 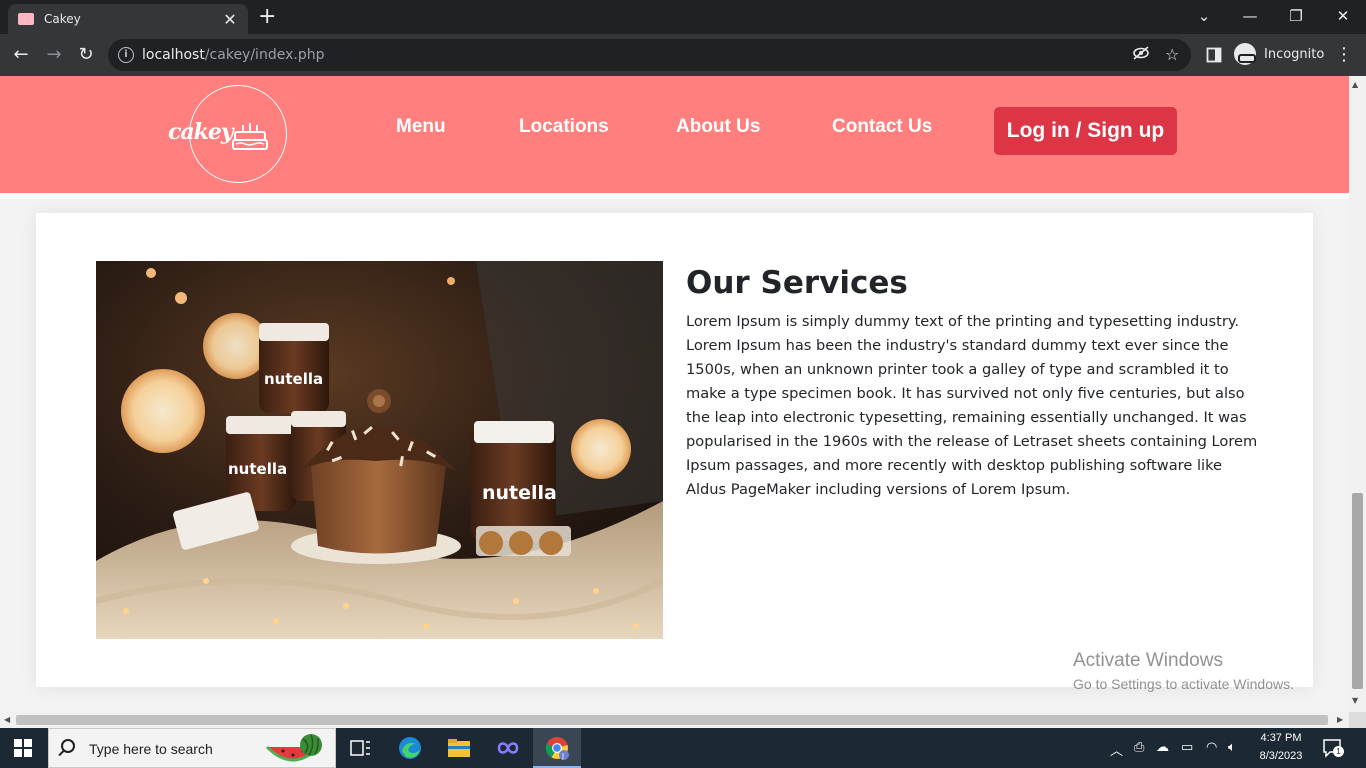 What do you see at coordinates (882, 127) in the screenshot?
I see `nav-contact-us-link: Contact Us` at bounding box center [882, 127].